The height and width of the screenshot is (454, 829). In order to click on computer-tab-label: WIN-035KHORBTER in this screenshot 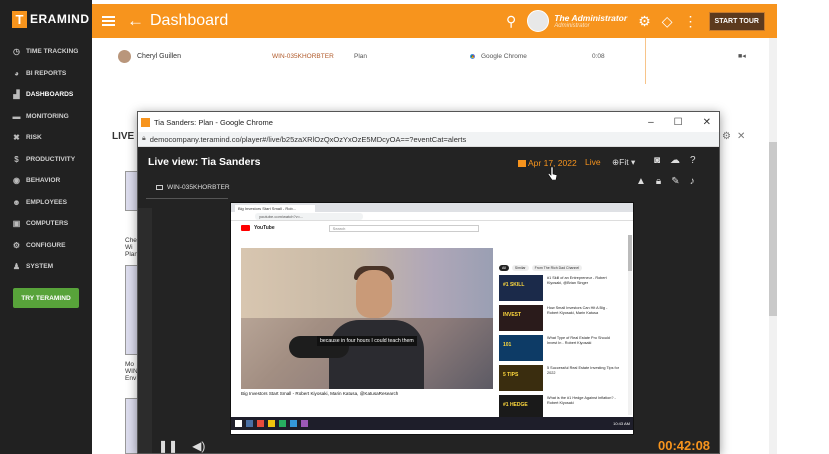, I will do `click(198, 187)`.